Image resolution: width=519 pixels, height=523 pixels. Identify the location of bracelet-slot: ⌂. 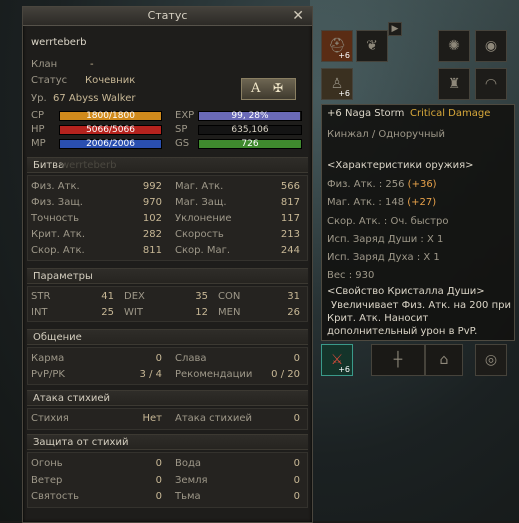
(444, 360).